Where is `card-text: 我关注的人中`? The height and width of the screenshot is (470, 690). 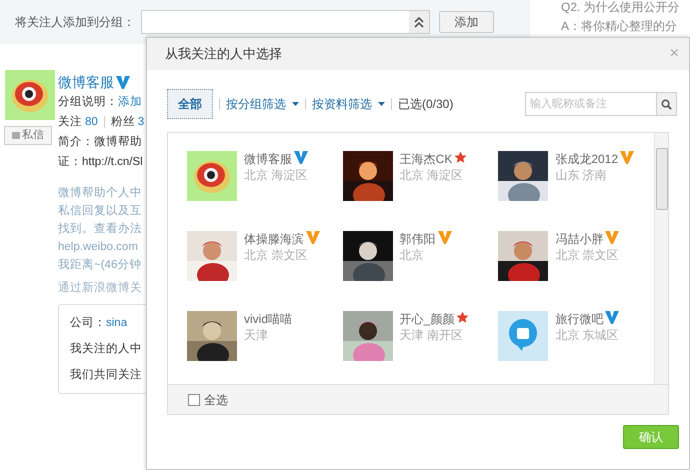
card-text: 我关注的人中 is located at coordinates (106, 349).